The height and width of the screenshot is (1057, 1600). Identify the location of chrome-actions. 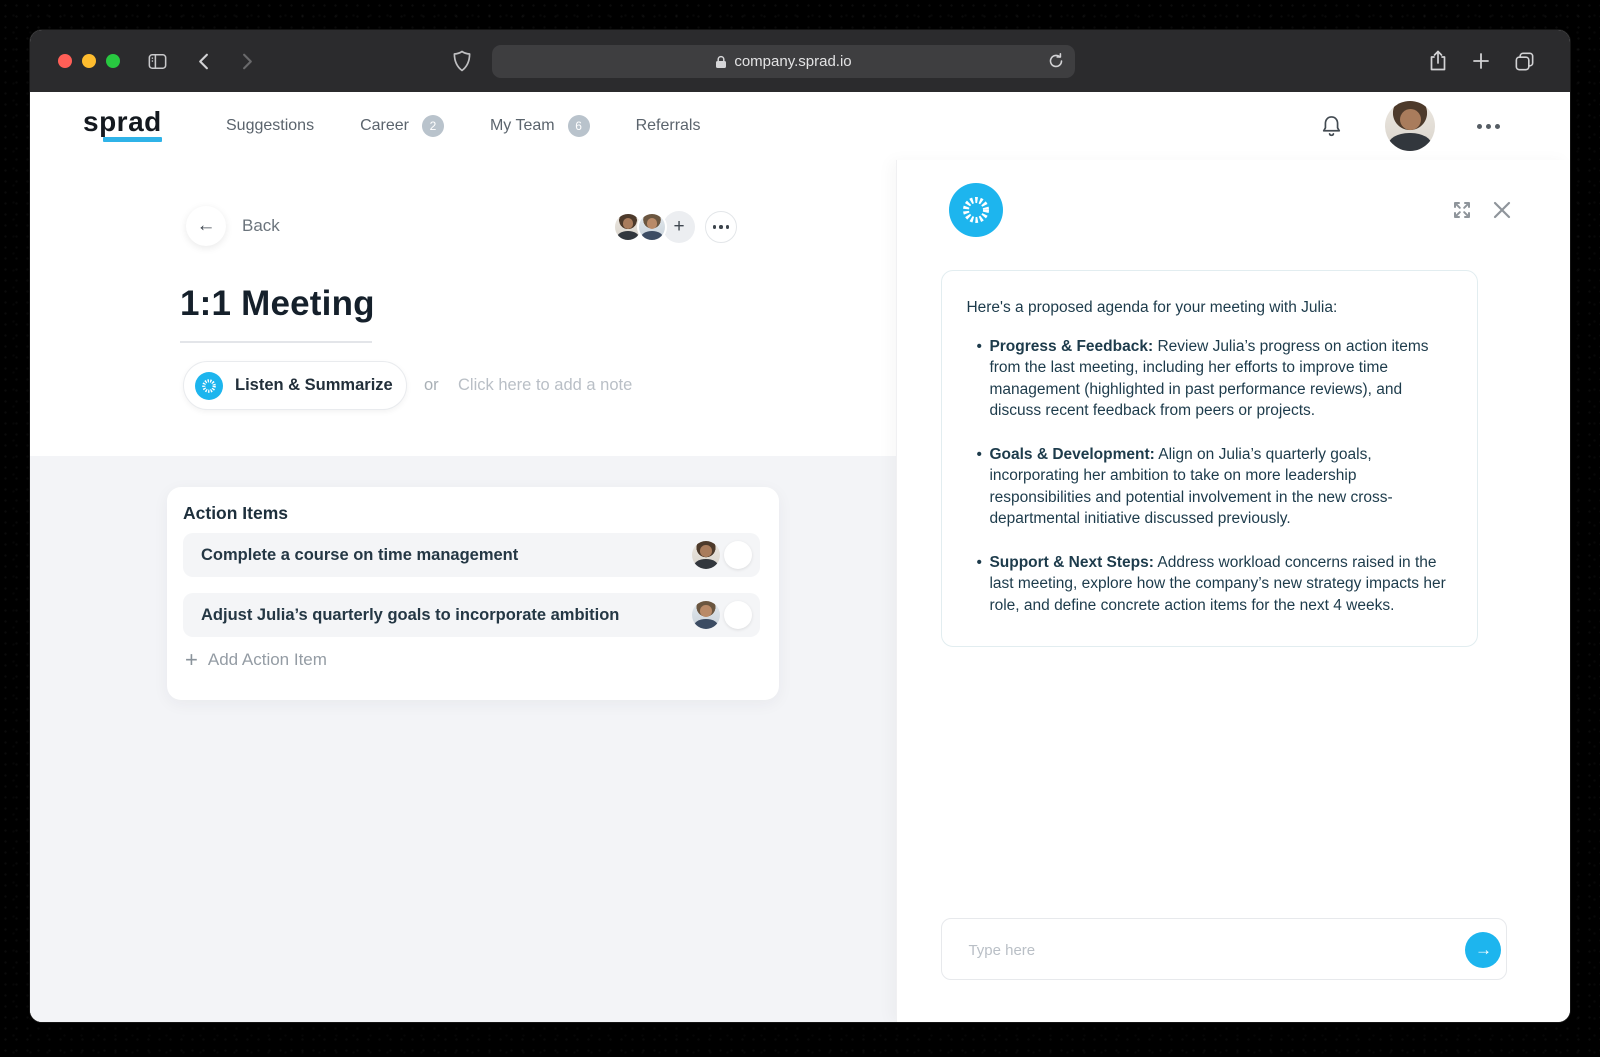
(1481, 61).